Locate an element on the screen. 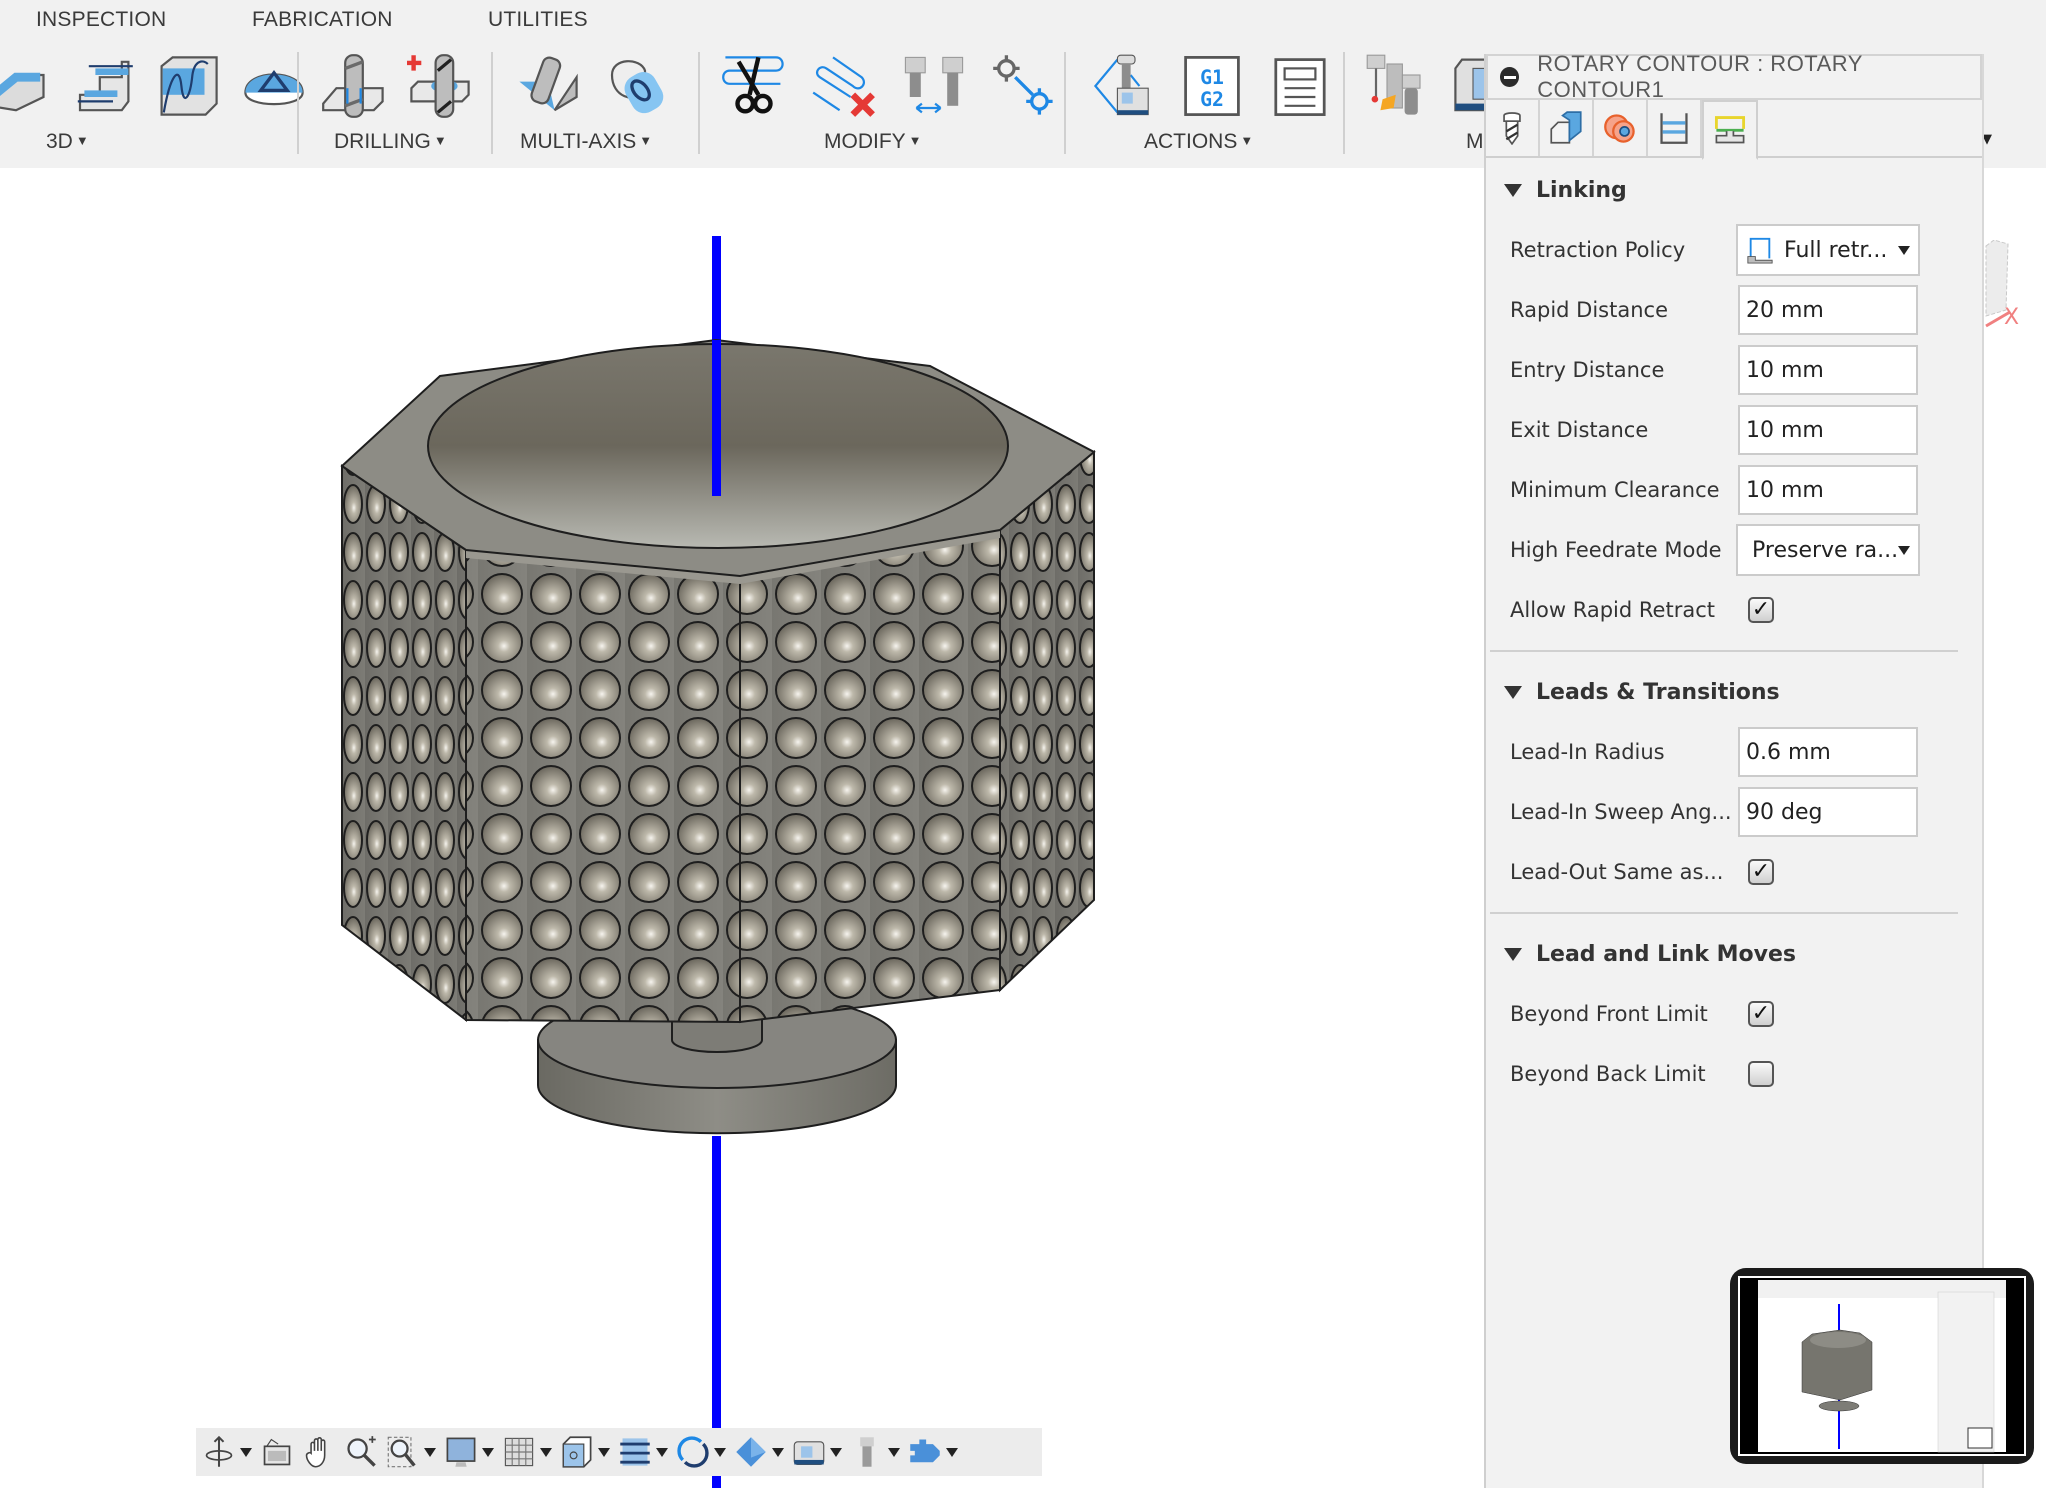  delete-toolpath-button is located at coordinates (844, 86).